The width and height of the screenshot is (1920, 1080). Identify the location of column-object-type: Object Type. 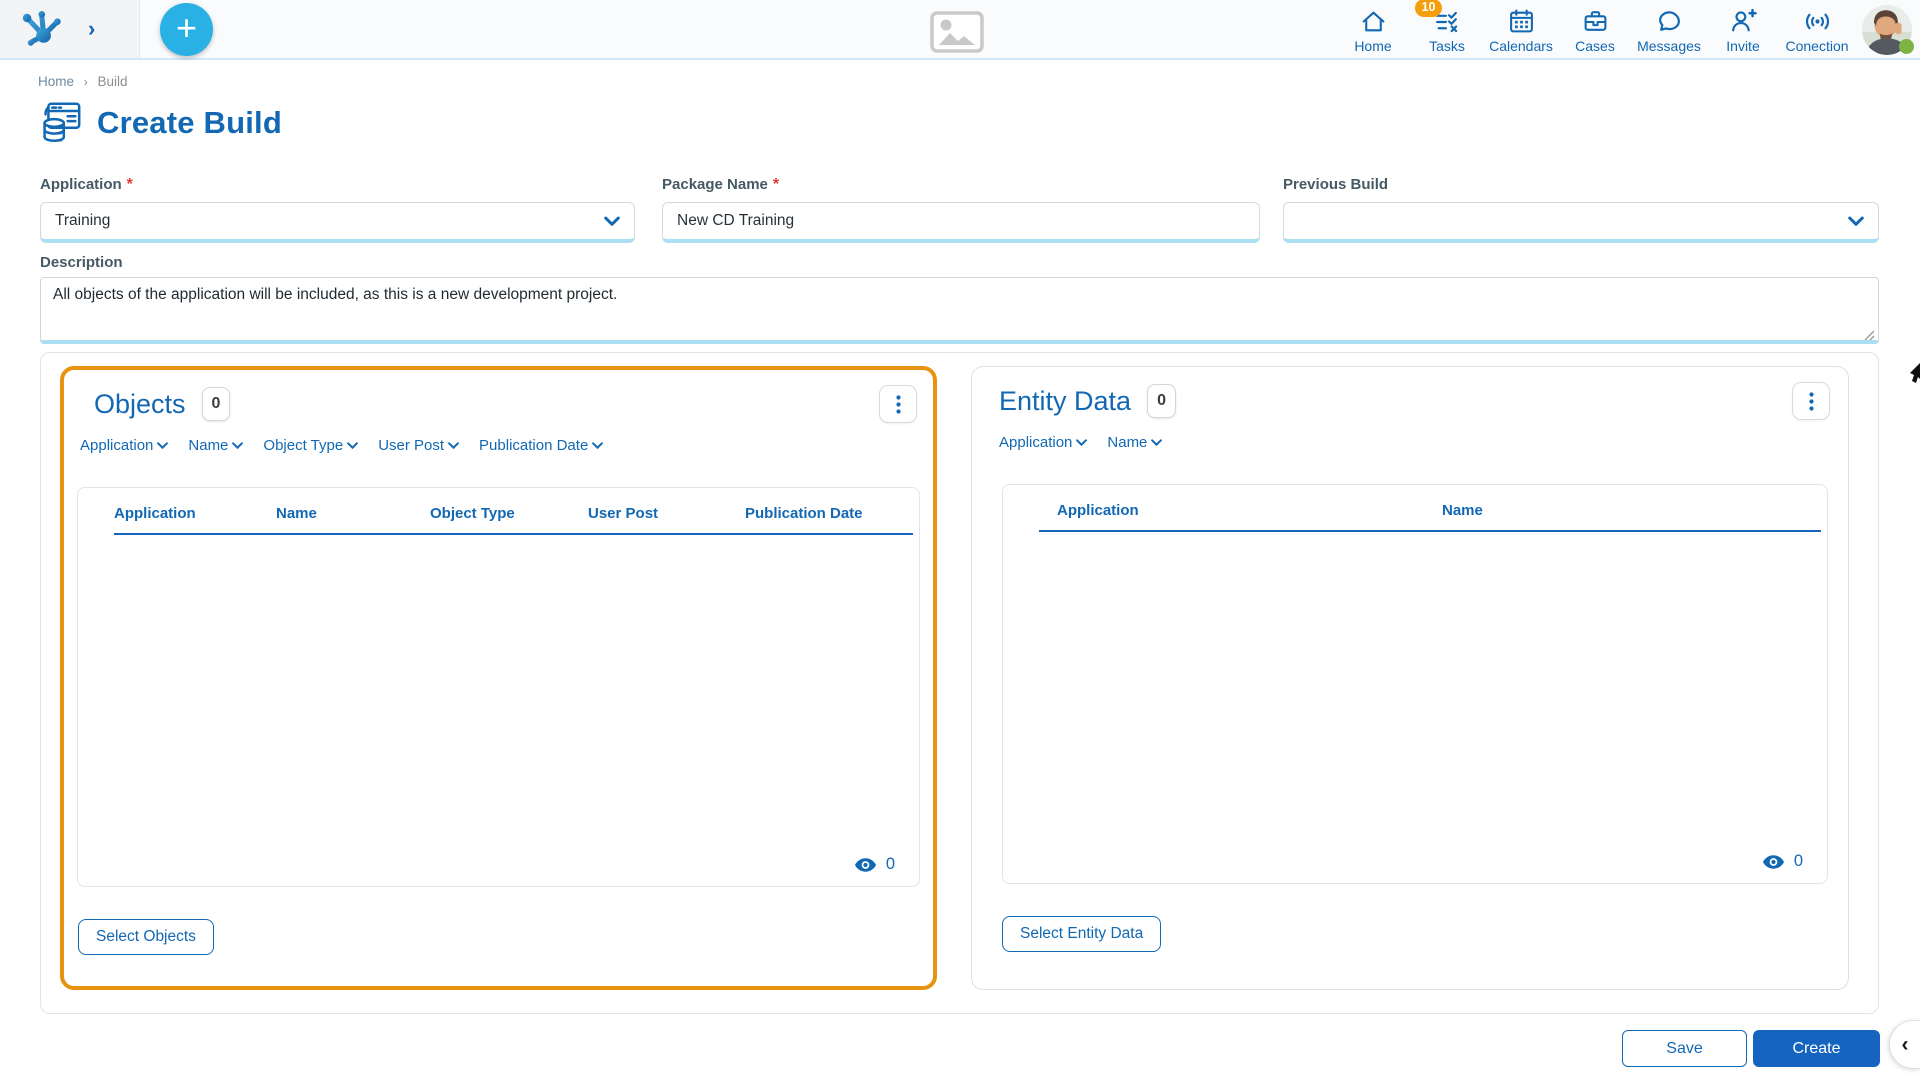
(472, 513).